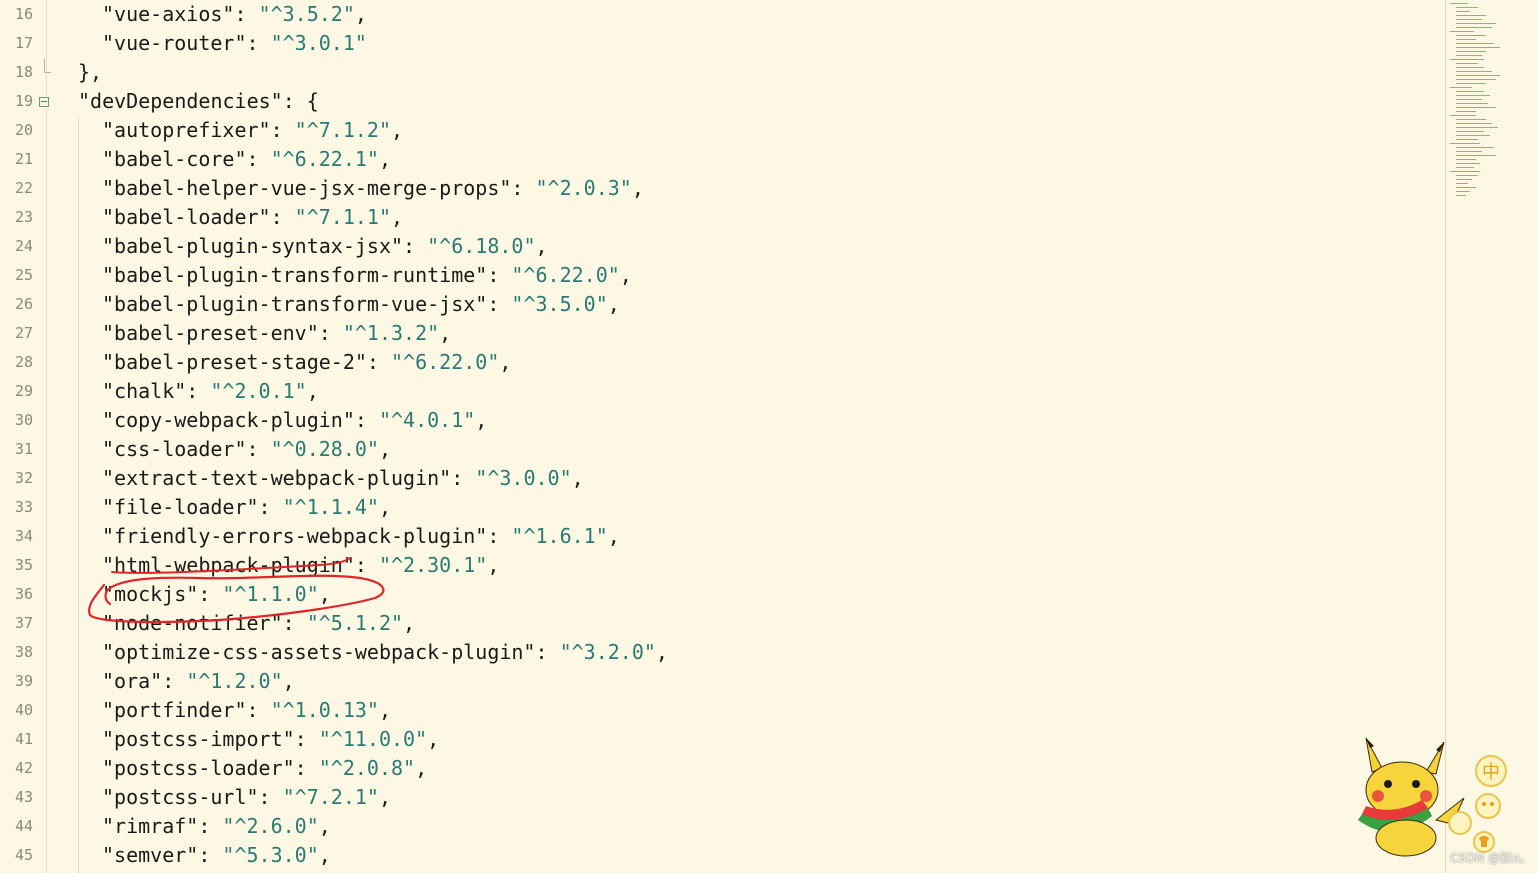 This screenshot has width=1538, height=873. I want to click on ime-icon: 中, so click(1491, 771).